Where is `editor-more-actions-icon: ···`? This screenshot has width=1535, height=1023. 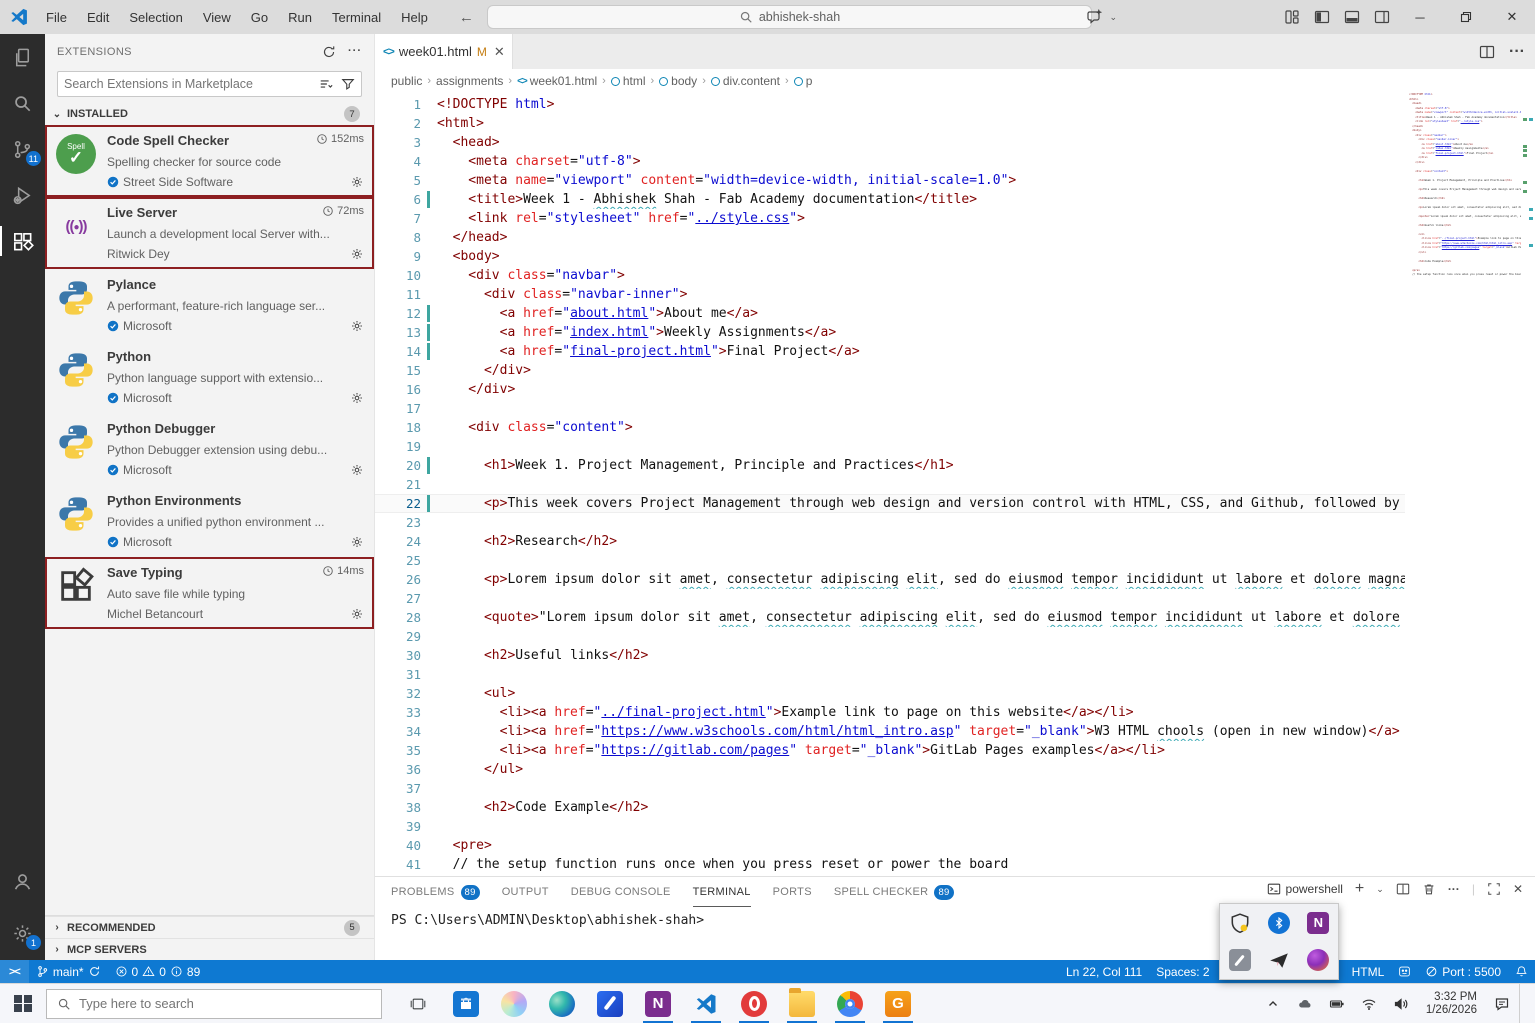
editor-more-actions-icon: ··· is located at coordinates (1517, 52).